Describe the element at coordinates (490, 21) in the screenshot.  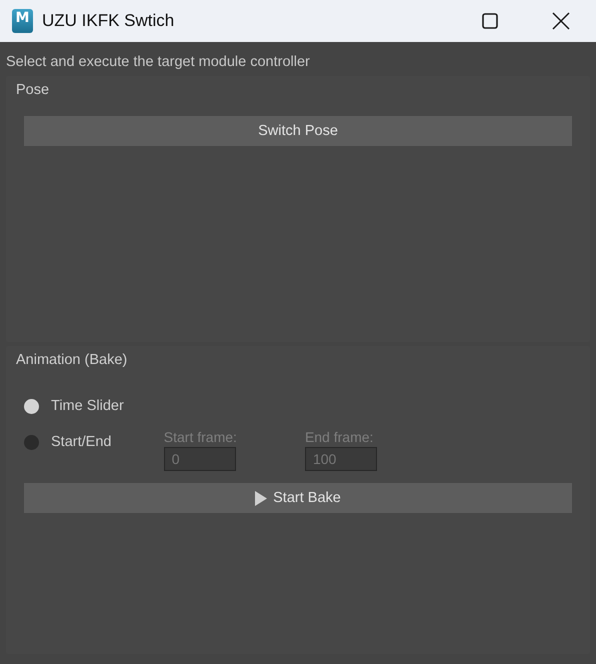
I see `maximize-icon` at that location.